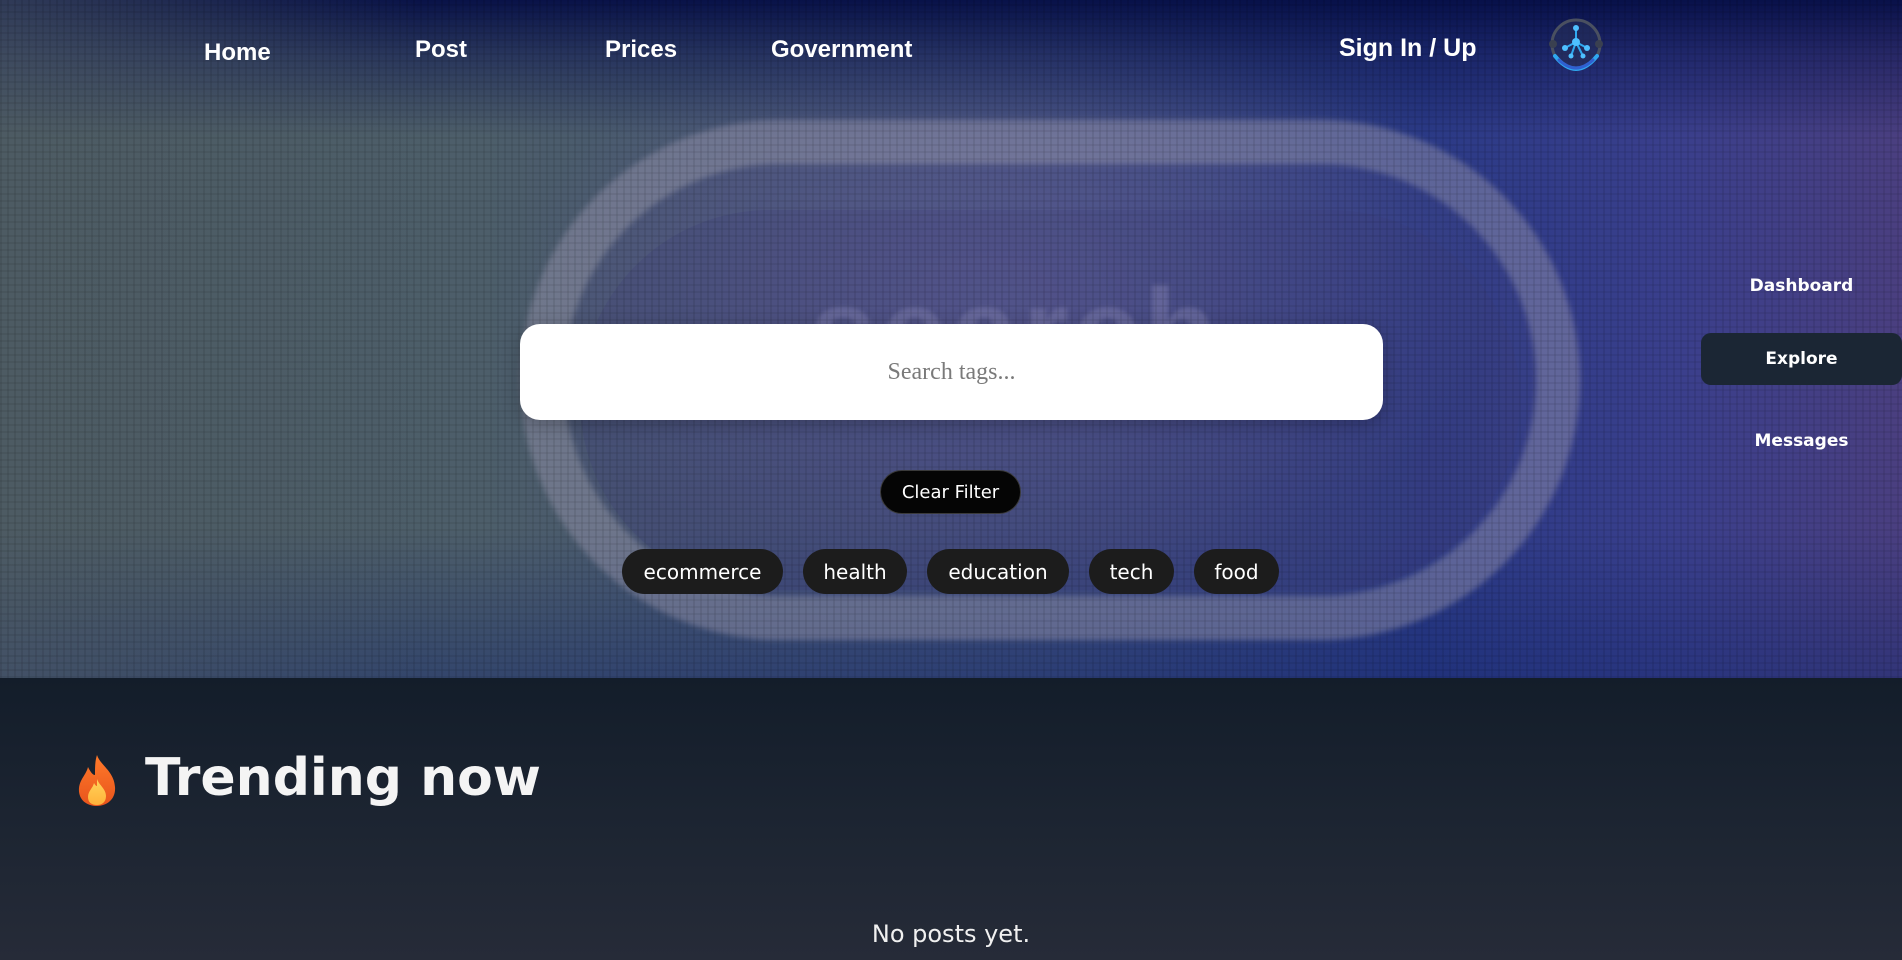  What do you see at coordinates (1131, 571) in the screenshot?
I see `tag-chip: tech` at bounding box center [1131, 571].